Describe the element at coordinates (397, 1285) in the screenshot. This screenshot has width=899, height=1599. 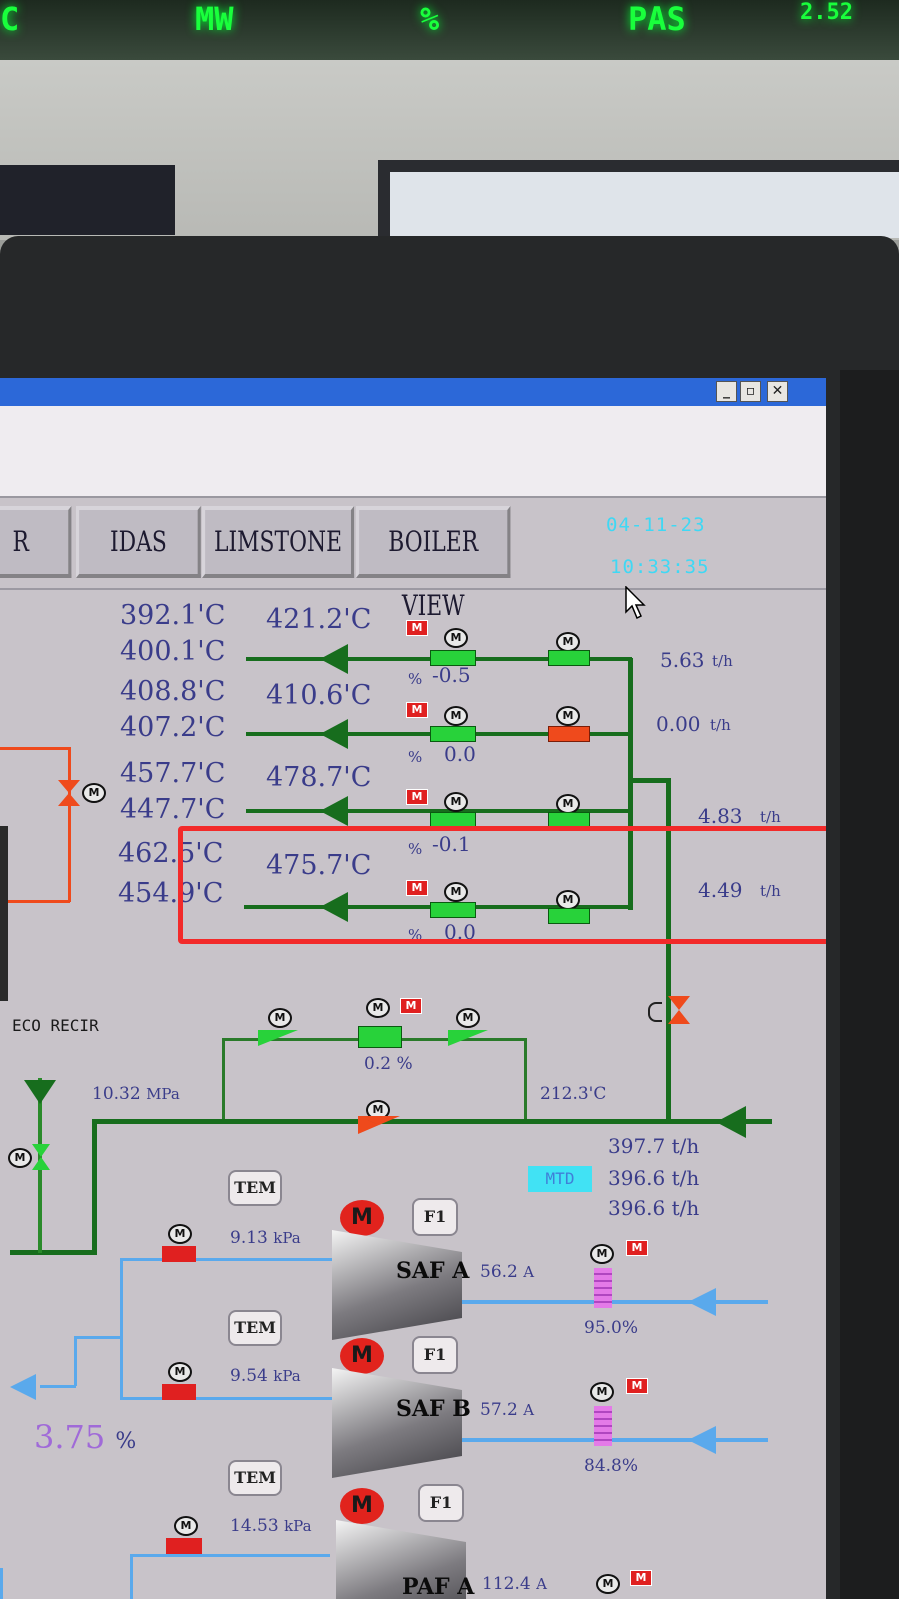
I see `saf-a-fan` at that location.